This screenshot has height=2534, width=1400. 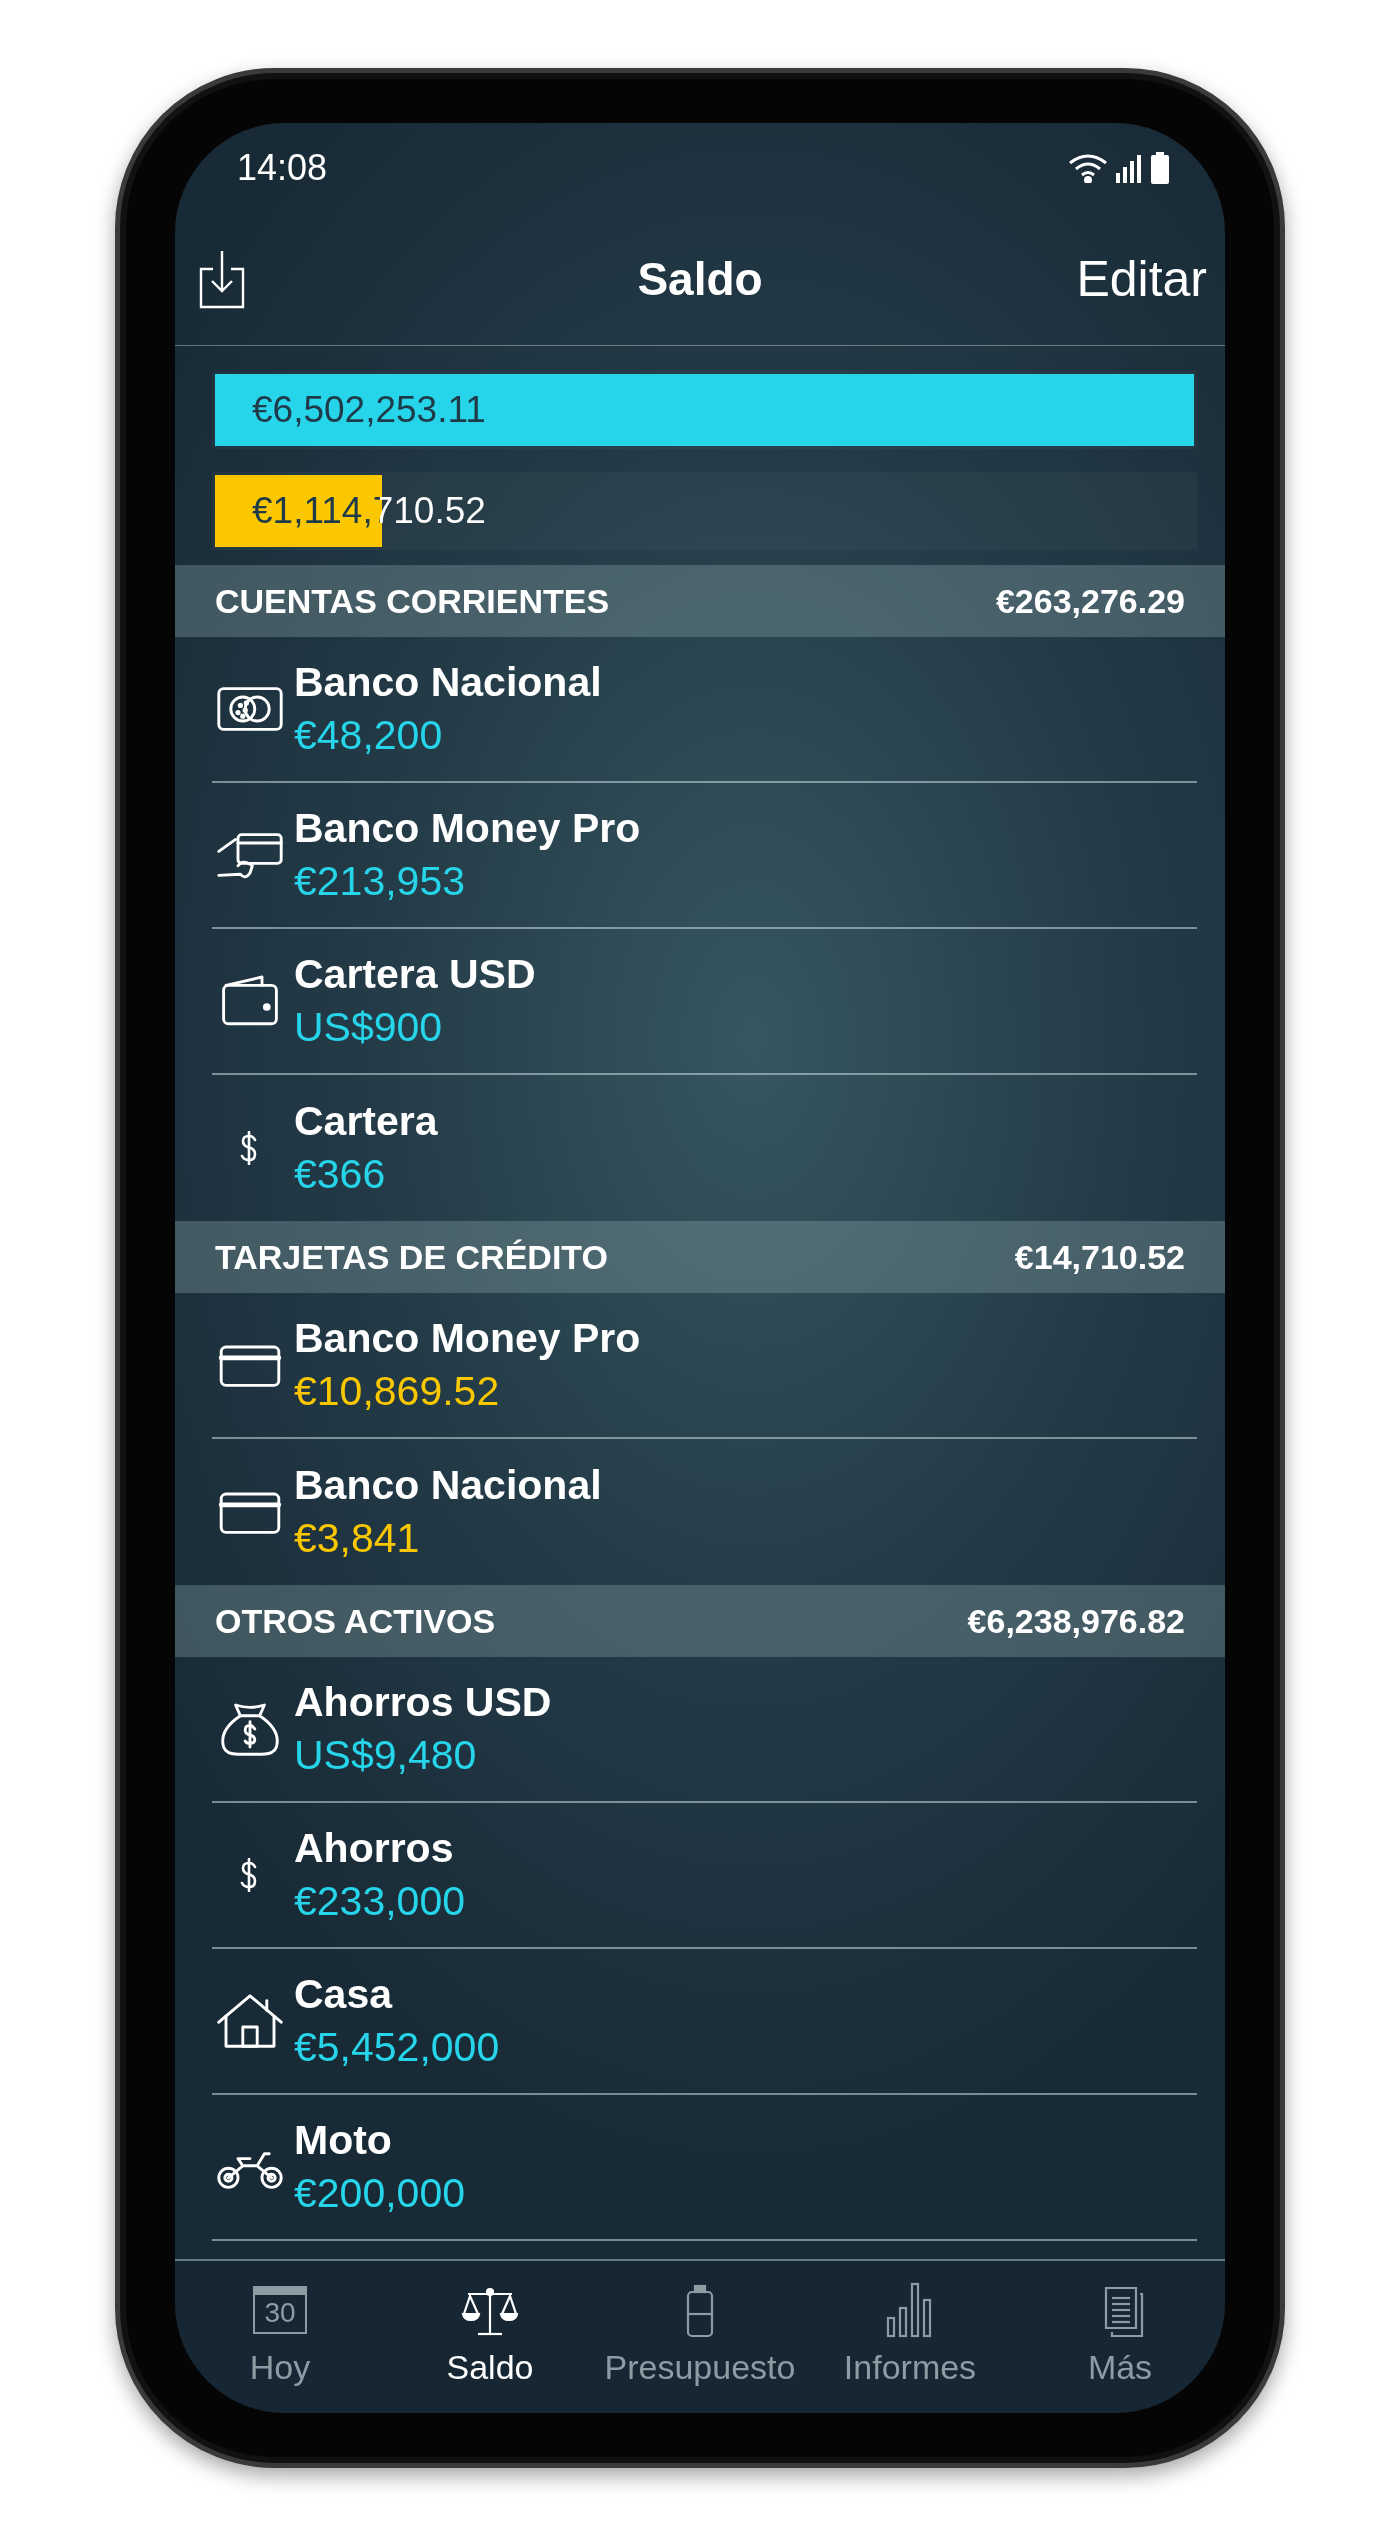 What do you see at coordinates (282, 168) in the screenshot?
I see `status-time: 14:08` at bounding box center [282, 168].